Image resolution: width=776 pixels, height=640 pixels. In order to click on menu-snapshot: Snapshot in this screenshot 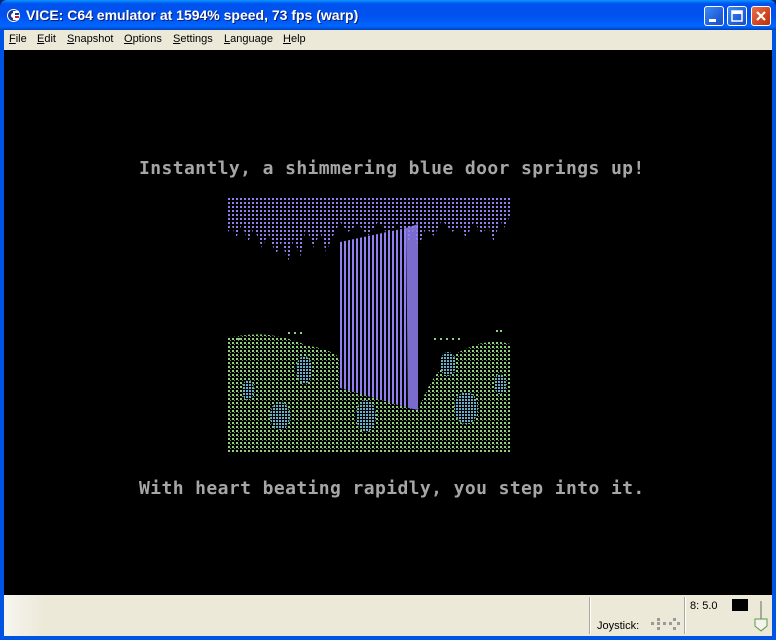, I will do `click(90, 39)`.